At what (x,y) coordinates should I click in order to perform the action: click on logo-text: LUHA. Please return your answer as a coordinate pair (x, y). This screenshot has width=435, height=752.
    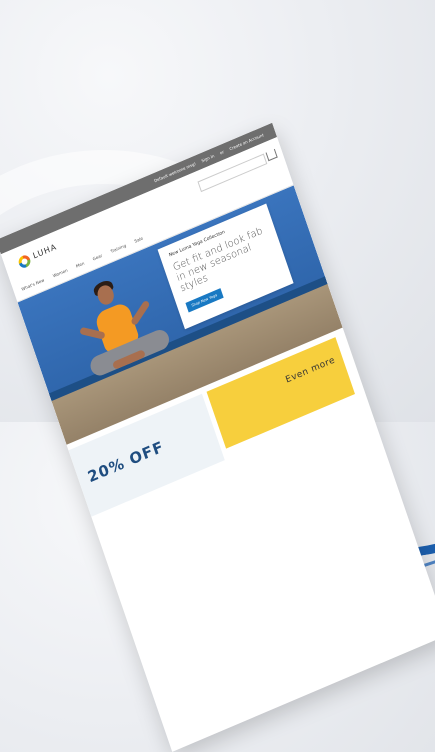
    Looking at the image, I should click on (45, 251).